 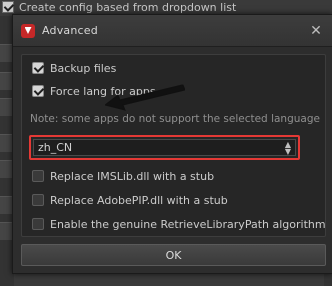 I want to click on background-create-config-label: Create config based from dropdown list, so click(x=128, y=7).